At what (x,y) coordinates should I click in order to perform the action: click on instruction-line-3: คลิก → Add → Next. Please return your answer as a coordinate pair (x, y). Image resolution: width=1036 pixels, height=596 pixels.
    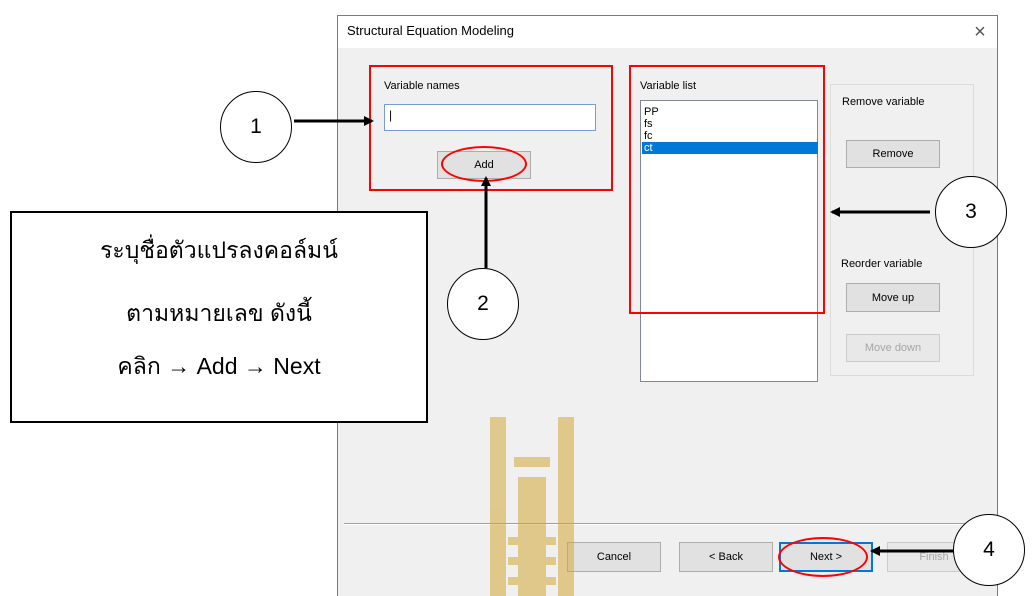
    Looking at the image, I should click on (219, 366).